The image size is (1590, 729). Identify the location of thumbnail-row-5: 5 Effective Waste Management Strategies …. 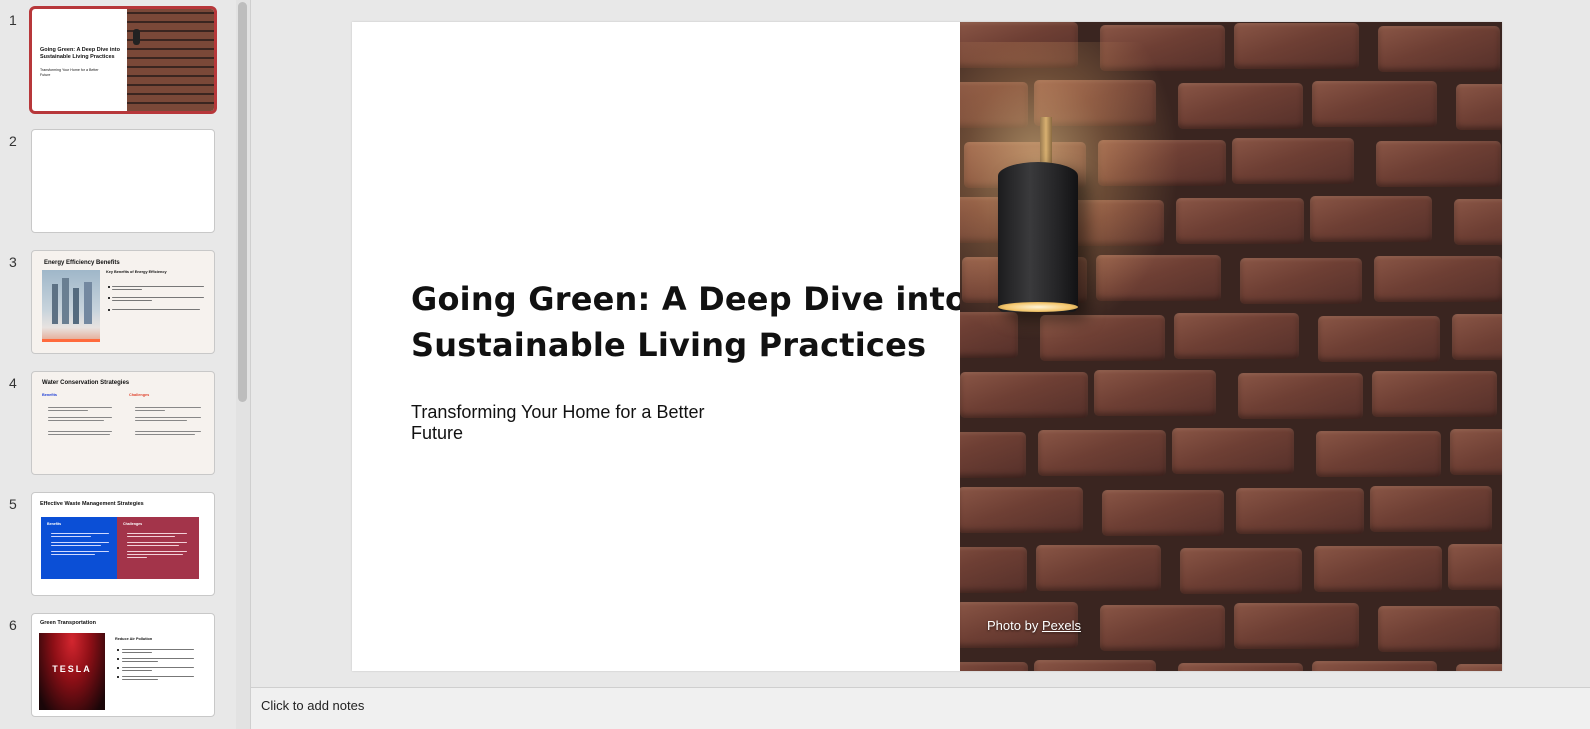
(118, 544).